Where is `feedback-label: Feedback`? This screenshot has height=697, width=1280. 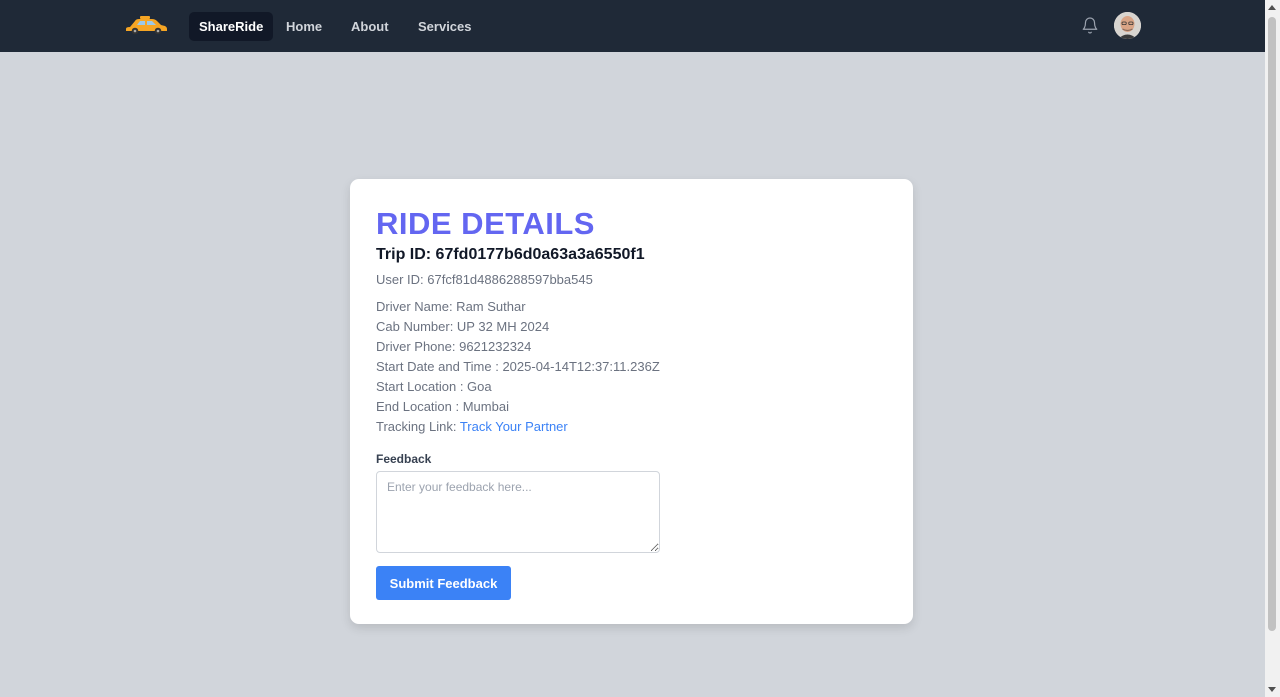 feedback-label: Feedback is located at coordinates (404, 459).